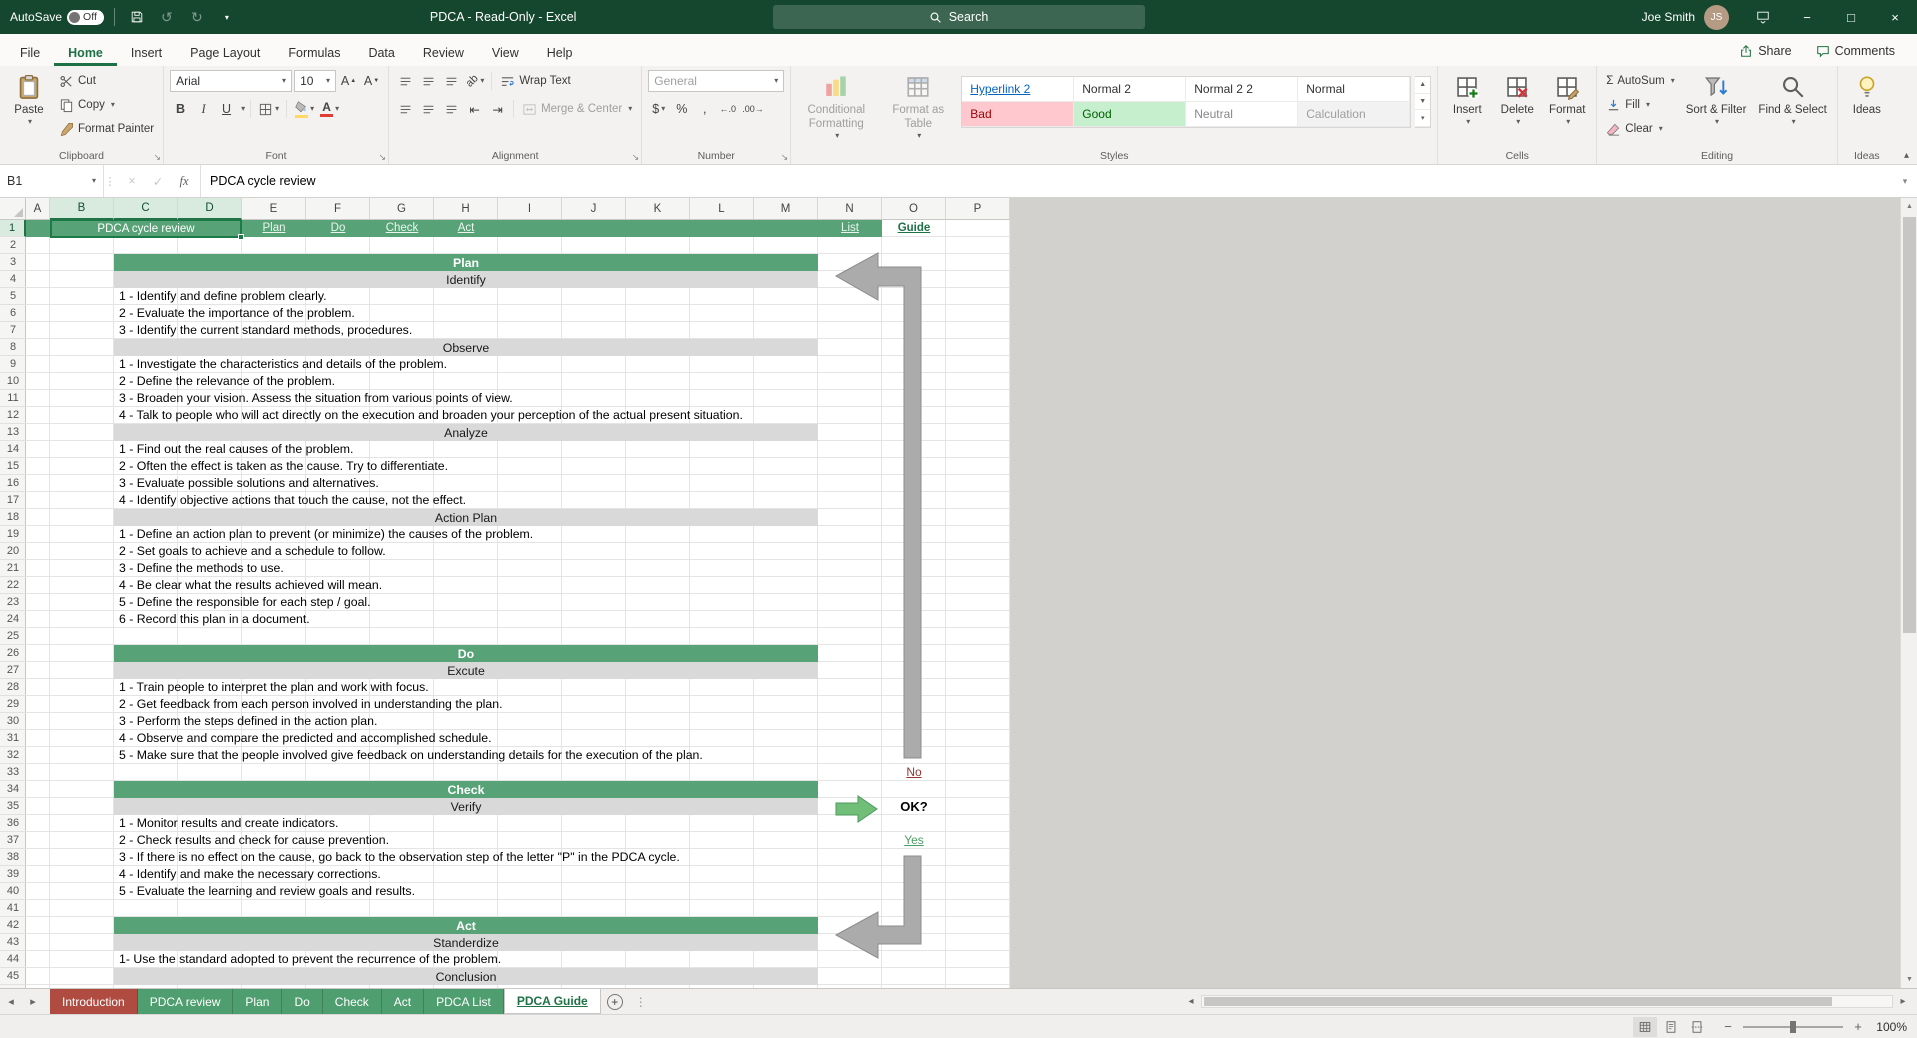 This screenshot has width=1917, height=1038. Describe the element at coordinates (681, 109) in the screenshot. I see `percent-style-button: %` at that location.